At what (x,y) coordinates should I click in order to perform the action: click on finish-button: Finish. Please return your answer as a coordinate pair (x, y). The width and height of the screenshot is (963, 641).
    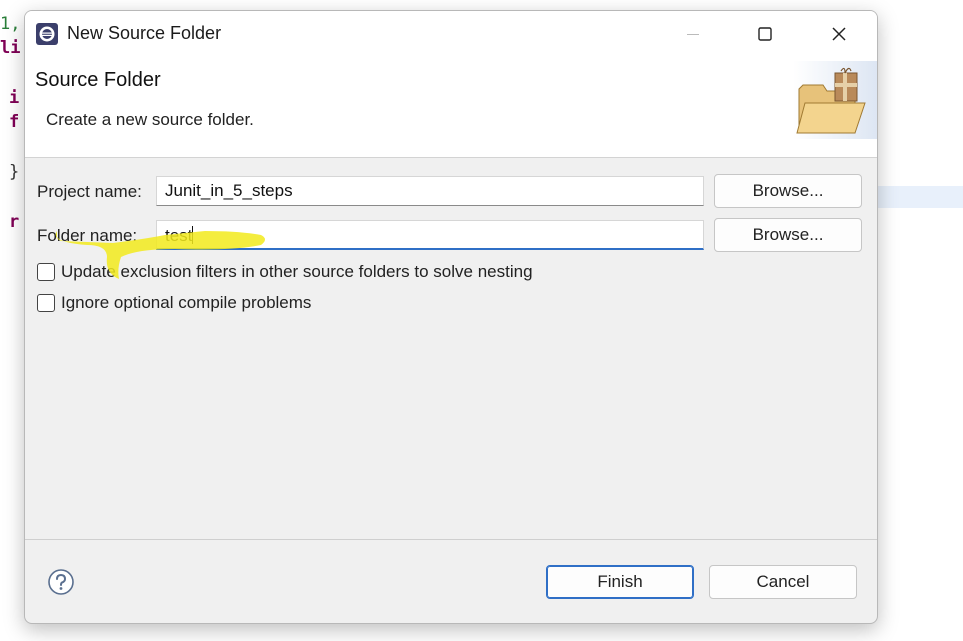
    Looking at the image, I should click on (620, 582).